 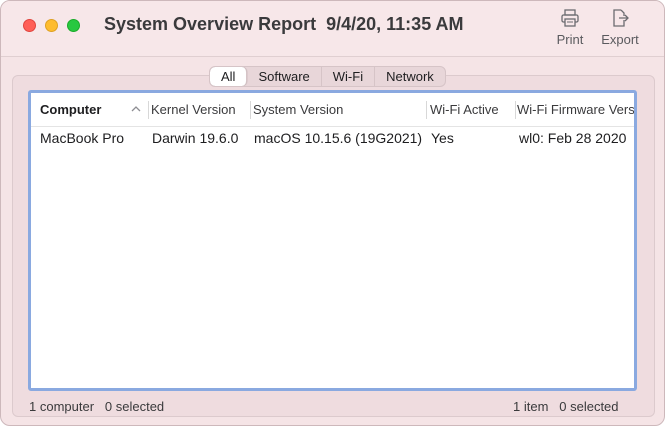 What do you see at coordinates (472, 110) in the screenshot?
I see `column-header-wifi-active: Wi-Fi Active` at bounding box center [472, 110].